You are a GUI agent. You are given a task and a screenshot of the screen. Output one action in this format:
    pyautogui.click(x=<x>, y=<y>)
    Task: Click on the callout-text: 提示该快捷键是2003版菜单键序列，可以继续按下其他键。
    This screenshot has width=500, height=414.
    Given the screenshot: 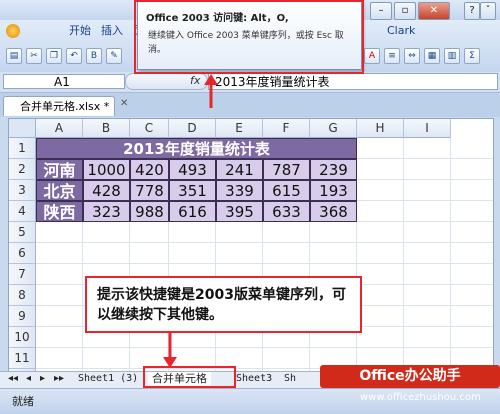 What is the action you would take?
    pyautogui.click(x=221, y=305)
    